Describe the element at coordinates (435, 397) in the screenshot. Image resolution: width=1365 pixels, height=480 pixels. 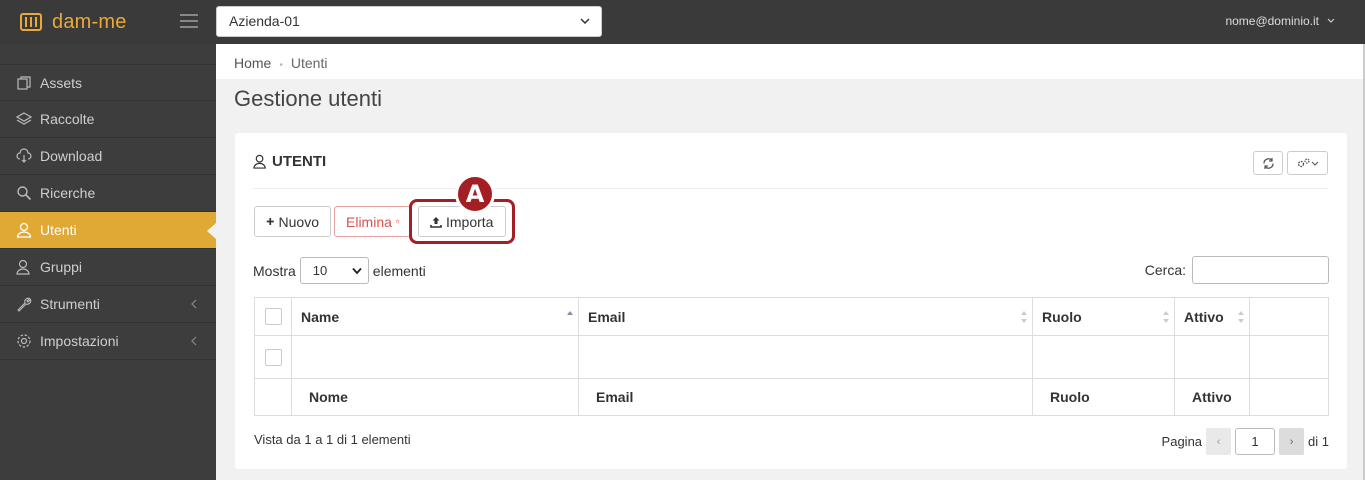
I see `column-footer-name: Nome` at that location.